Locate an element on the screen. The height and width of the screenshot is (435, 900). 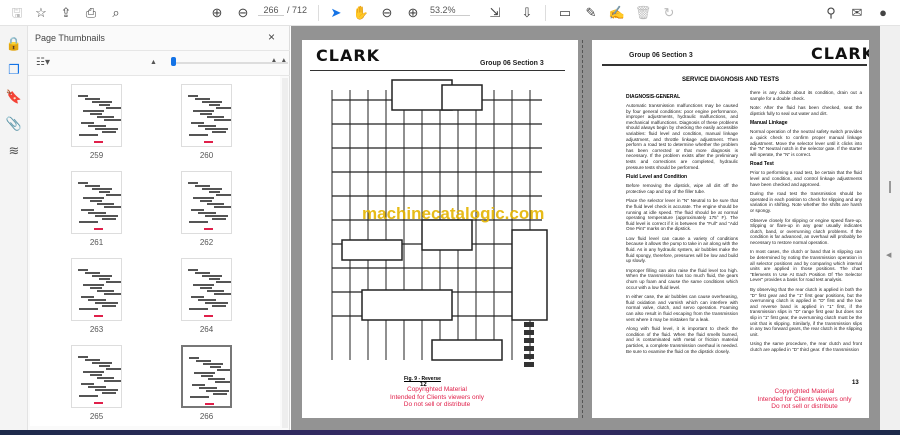
watermark: machinecatalogic.com is located at coordinates (453, 213).